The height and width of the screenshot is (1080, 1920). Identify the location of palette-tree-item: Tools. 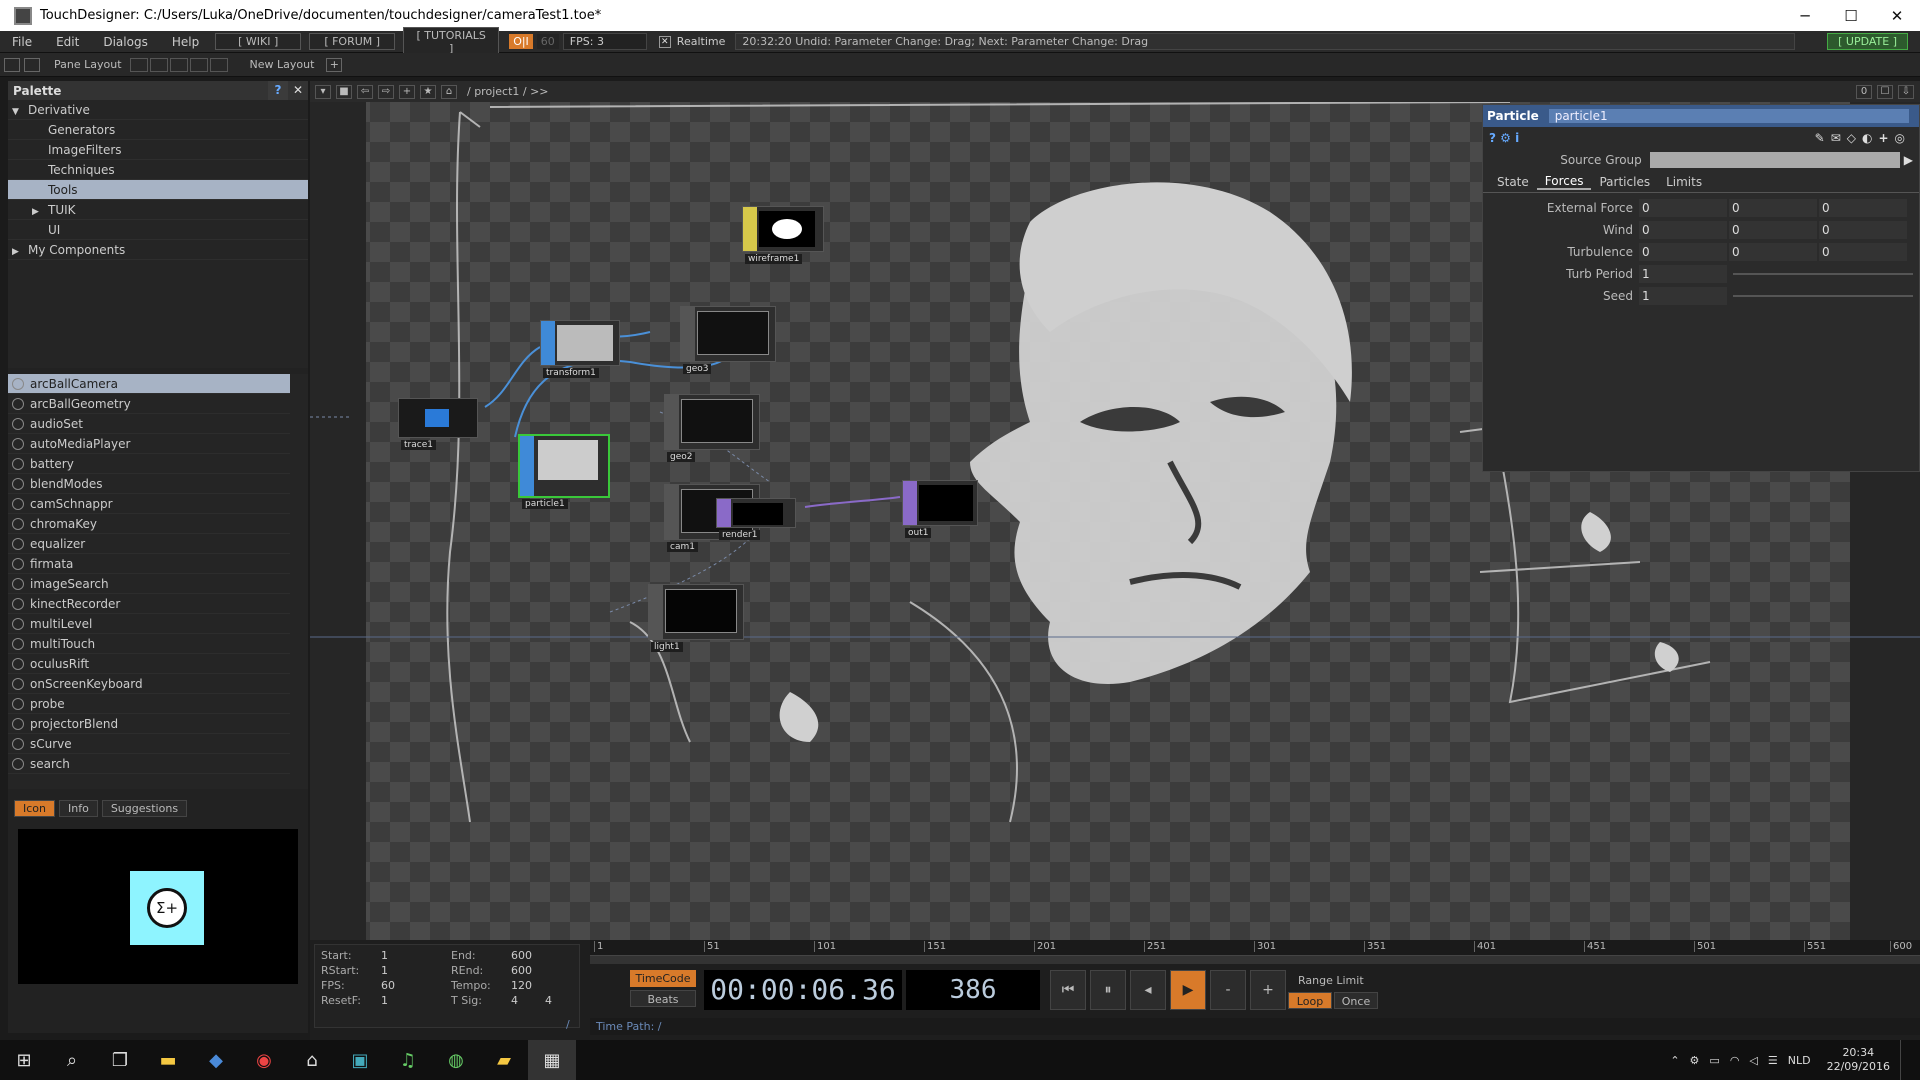
(158, 190).